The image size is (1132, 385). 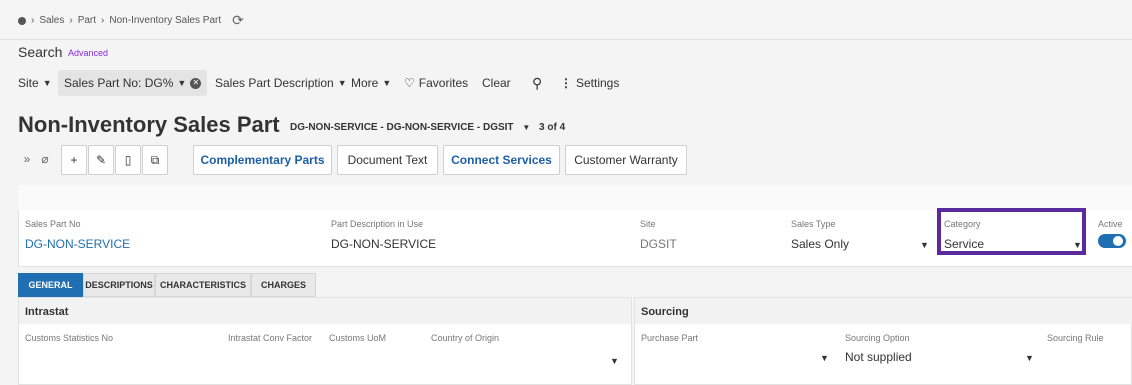 I want to click on breadcrumb-current: Non-Inventory Sales Part, so click(x=165, y=20).